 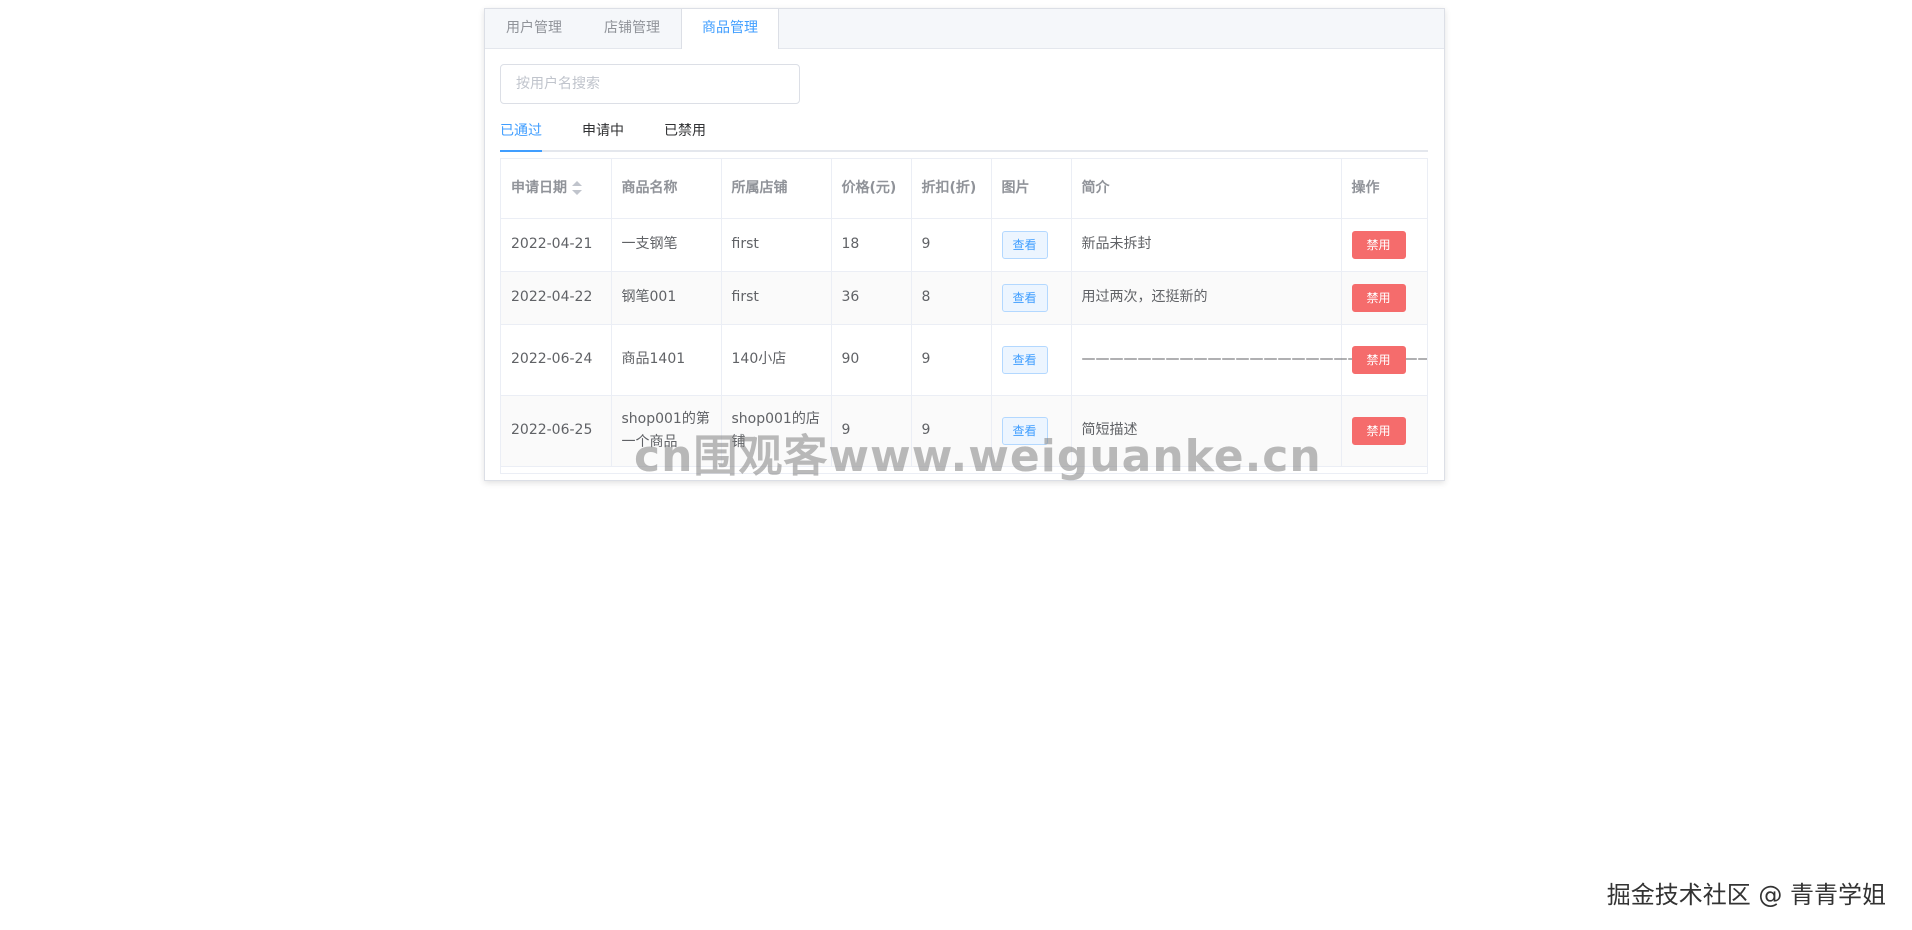 What do you see at coordinates (685, 131) in the screenshot?
I see `tab-banned: 已禁用` at bounding box center [685, 131].